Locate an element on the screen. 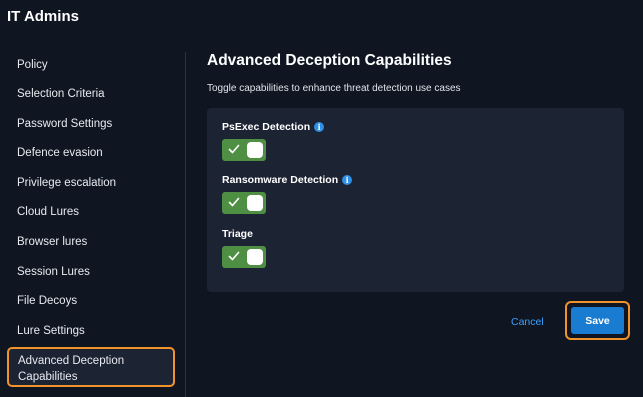  save-button: Save is located at coordinates (597, 320).